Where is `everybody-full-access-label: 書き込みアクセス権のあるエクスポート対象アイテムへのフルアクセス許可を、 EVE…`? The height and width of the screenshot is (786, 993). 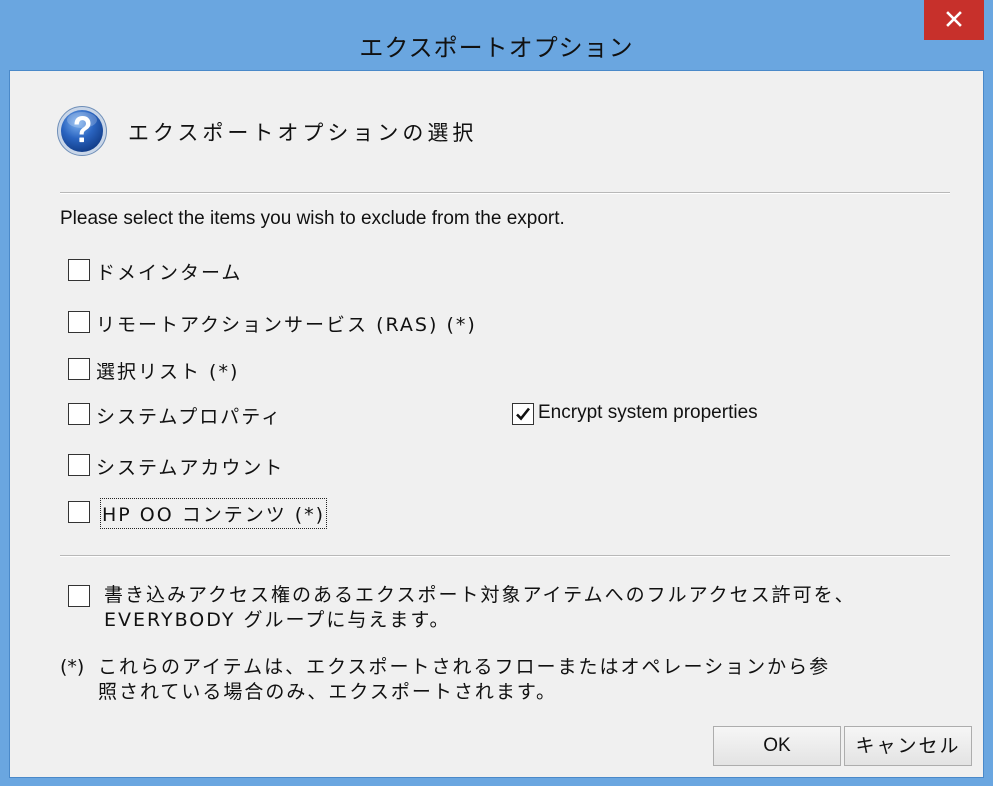 everybody-full-access-label: 書き込みアクセス権のあるエクスポート対象アイテムへのフルアクセス許可を、 EVE… is located at coordinates (544, 608).